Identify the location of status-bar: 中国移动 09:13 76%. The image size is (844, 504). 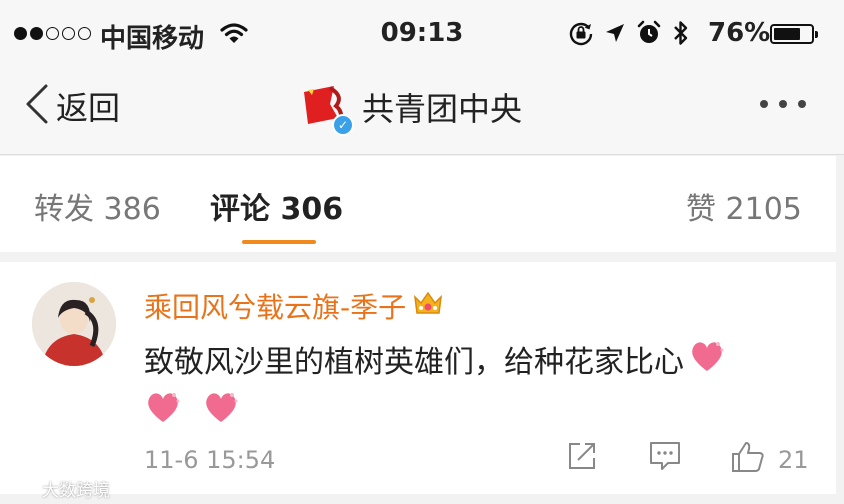
(422, 35).